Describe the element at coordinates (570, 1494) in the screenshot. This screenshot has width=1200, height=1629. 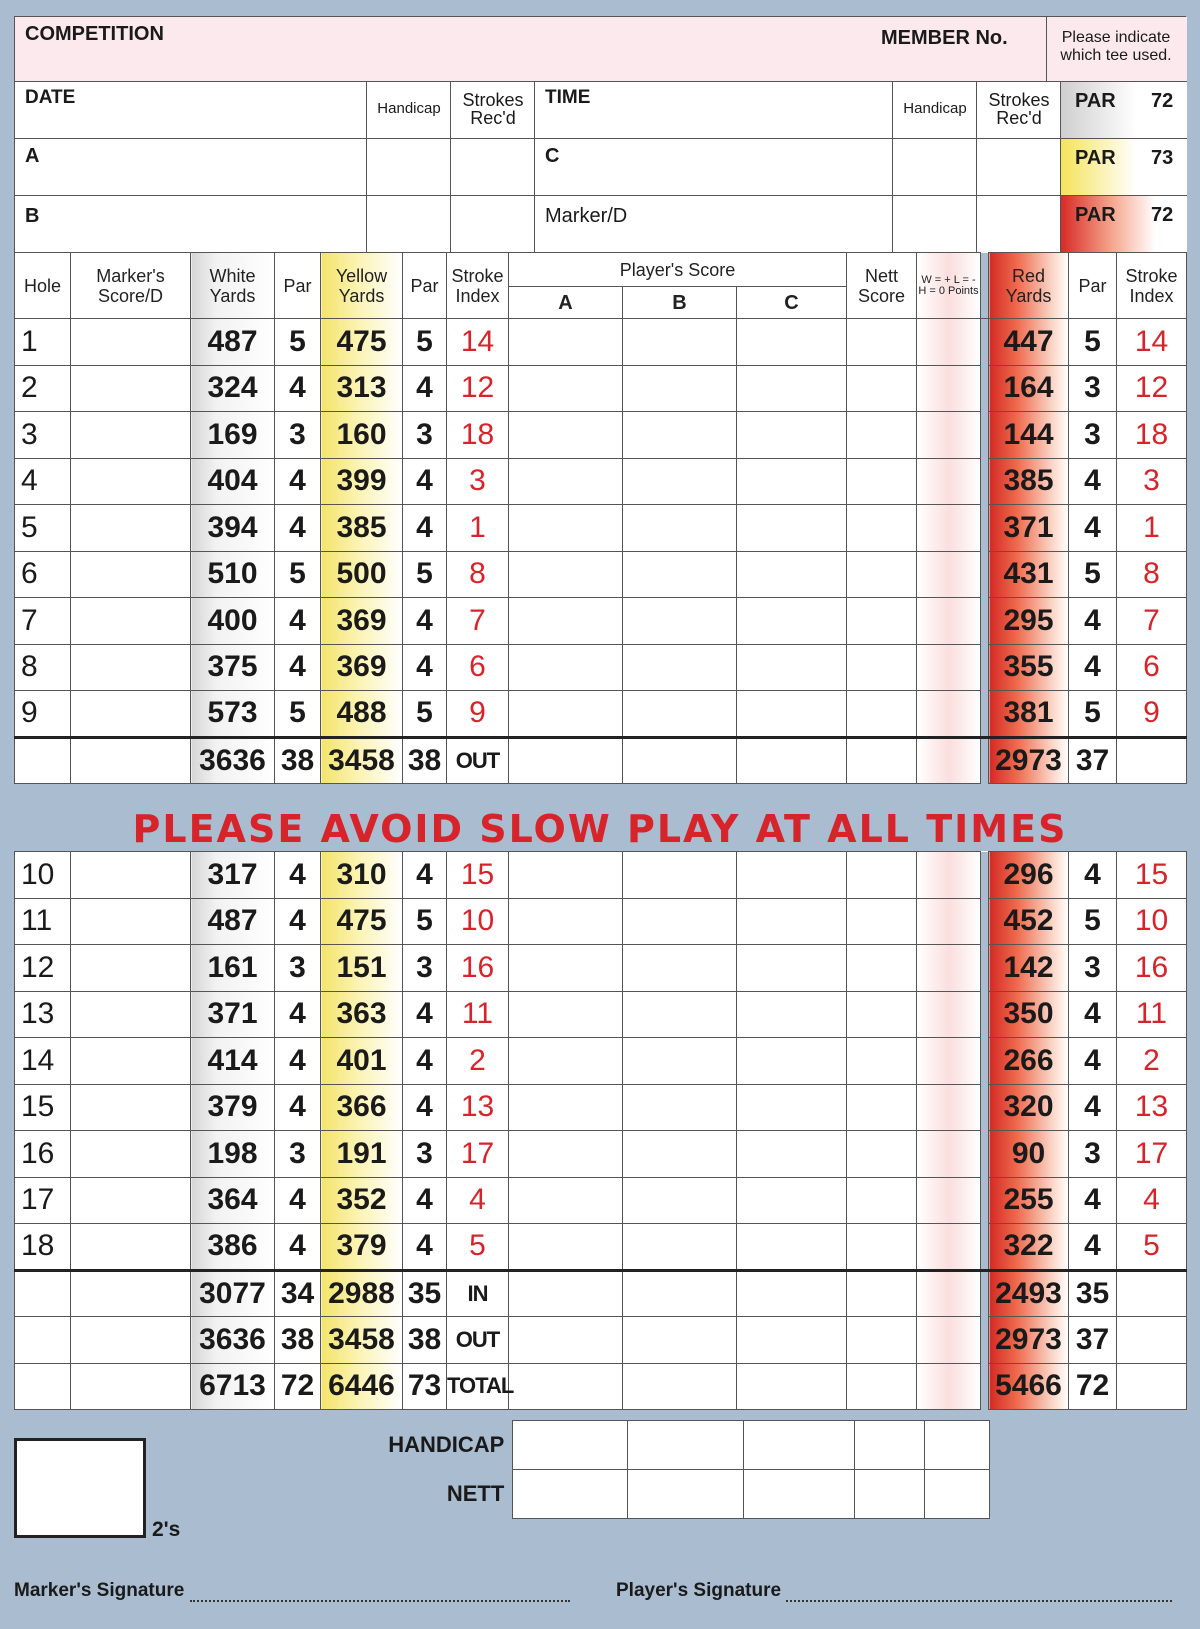
I see `nett-a` at that location.